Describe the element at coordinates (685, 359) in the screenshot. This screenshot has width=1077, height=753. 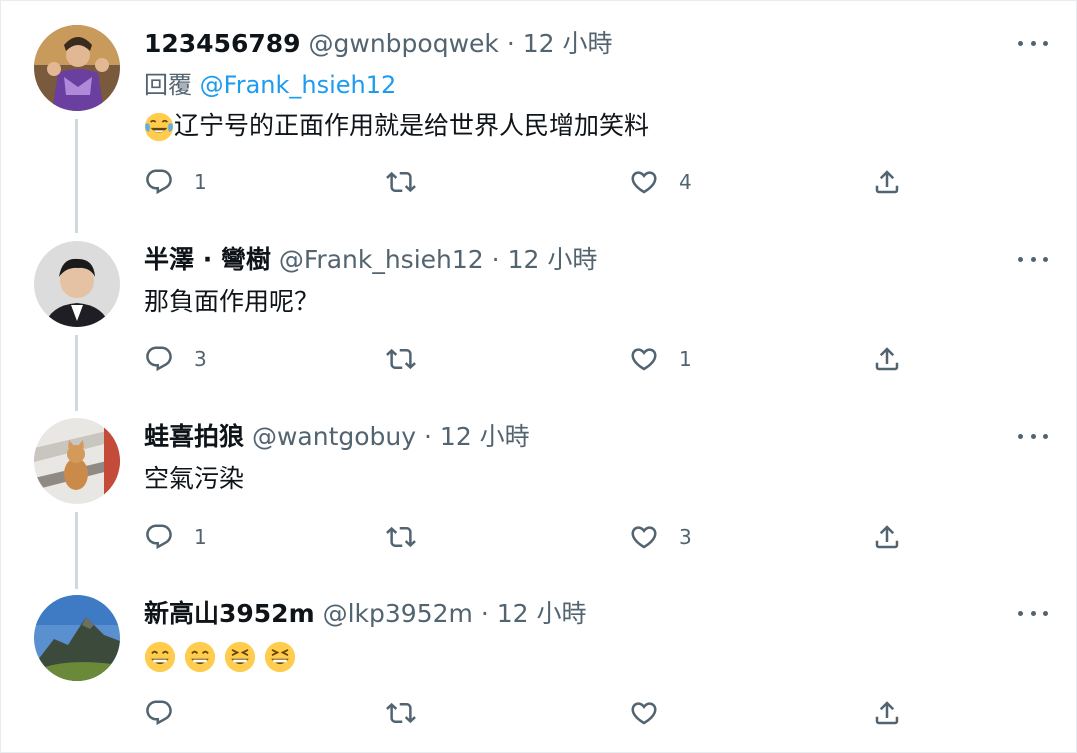
I see `like-count: 1` at that location.